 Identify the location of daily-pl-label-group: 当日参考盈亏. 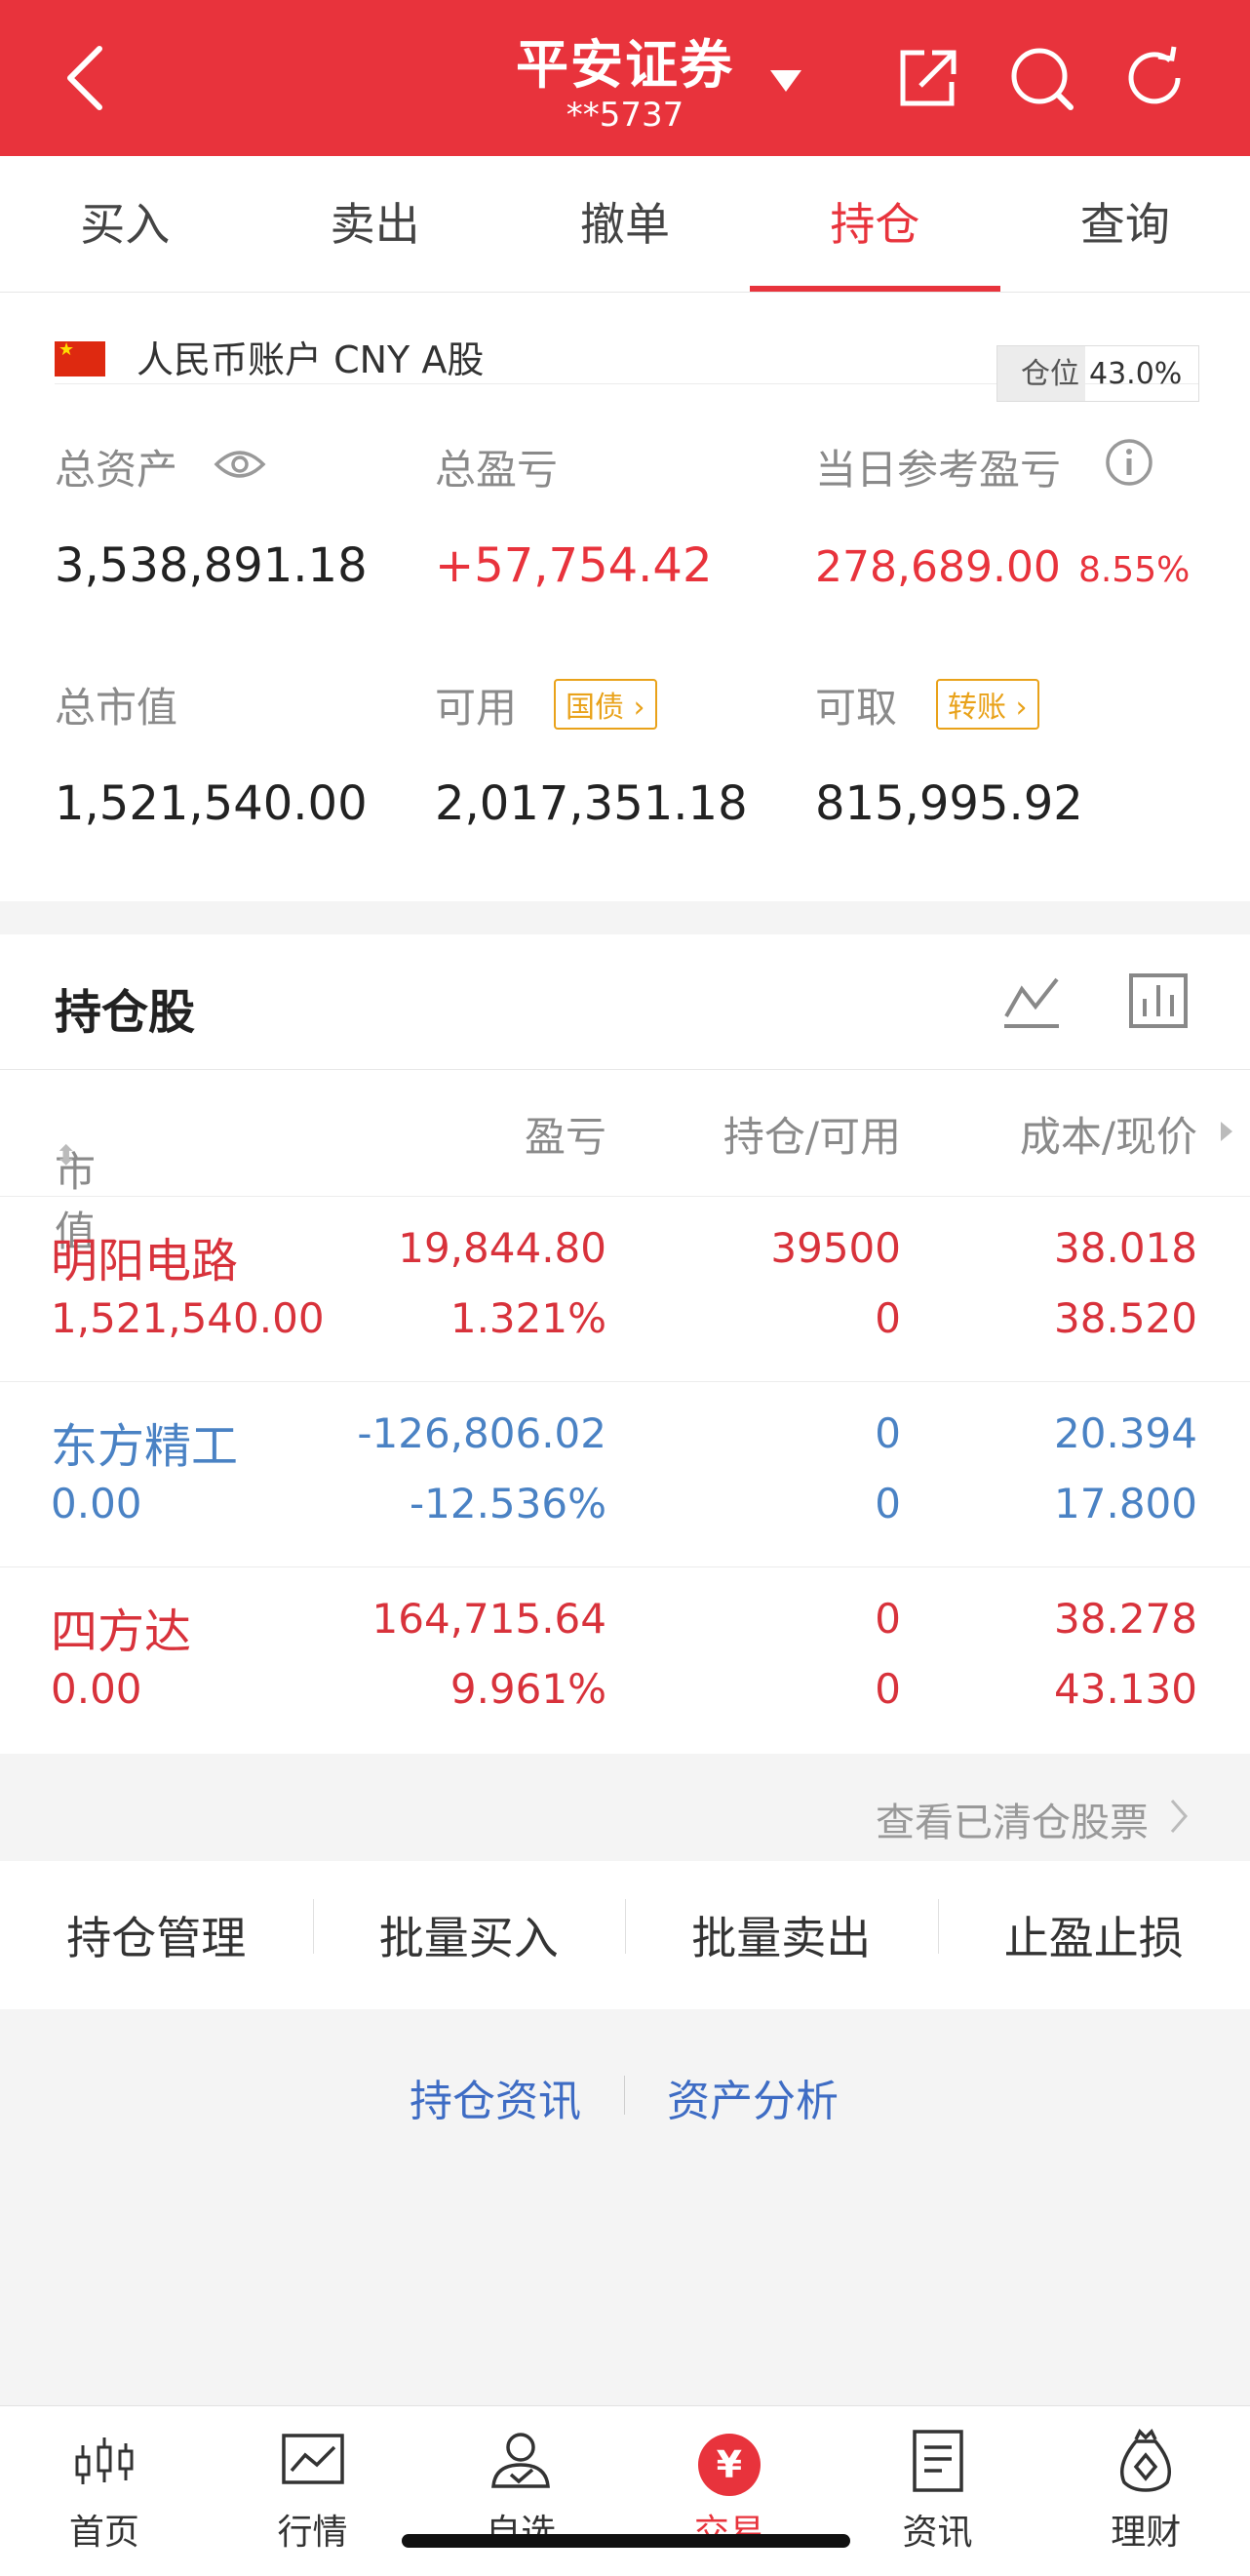
(938, 466).